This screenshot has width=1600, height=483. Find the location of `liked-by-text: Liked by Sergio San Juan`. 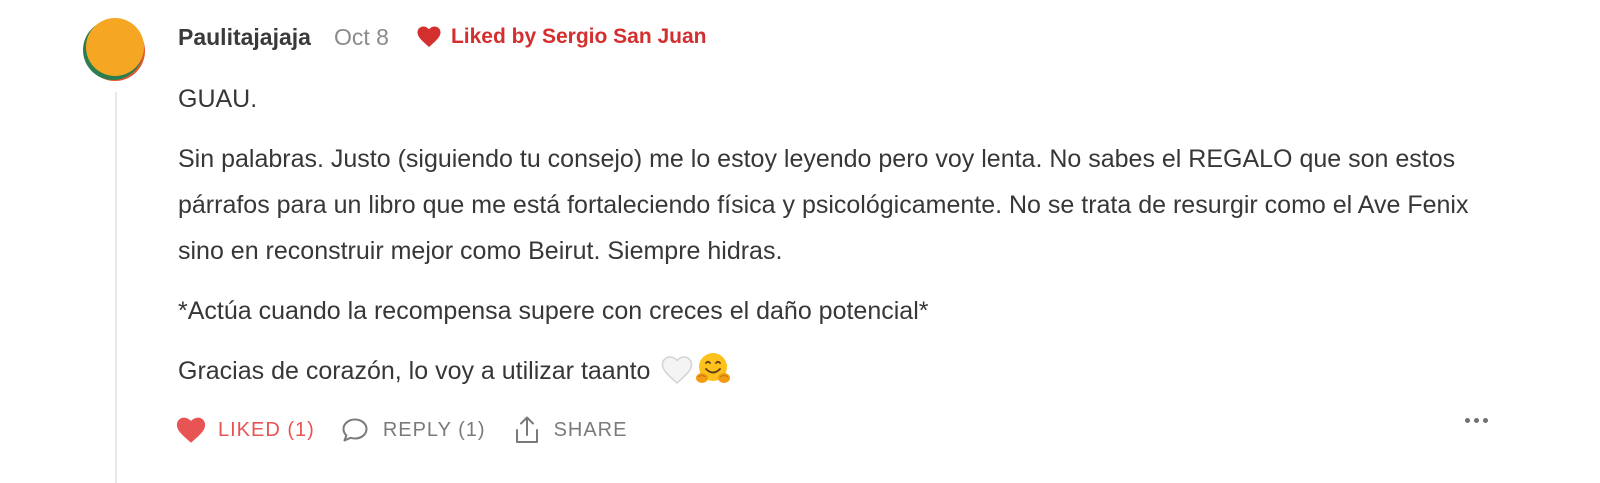

liked-by-text: Liked by Sergio San Juan is located at coordinates (578, 36).